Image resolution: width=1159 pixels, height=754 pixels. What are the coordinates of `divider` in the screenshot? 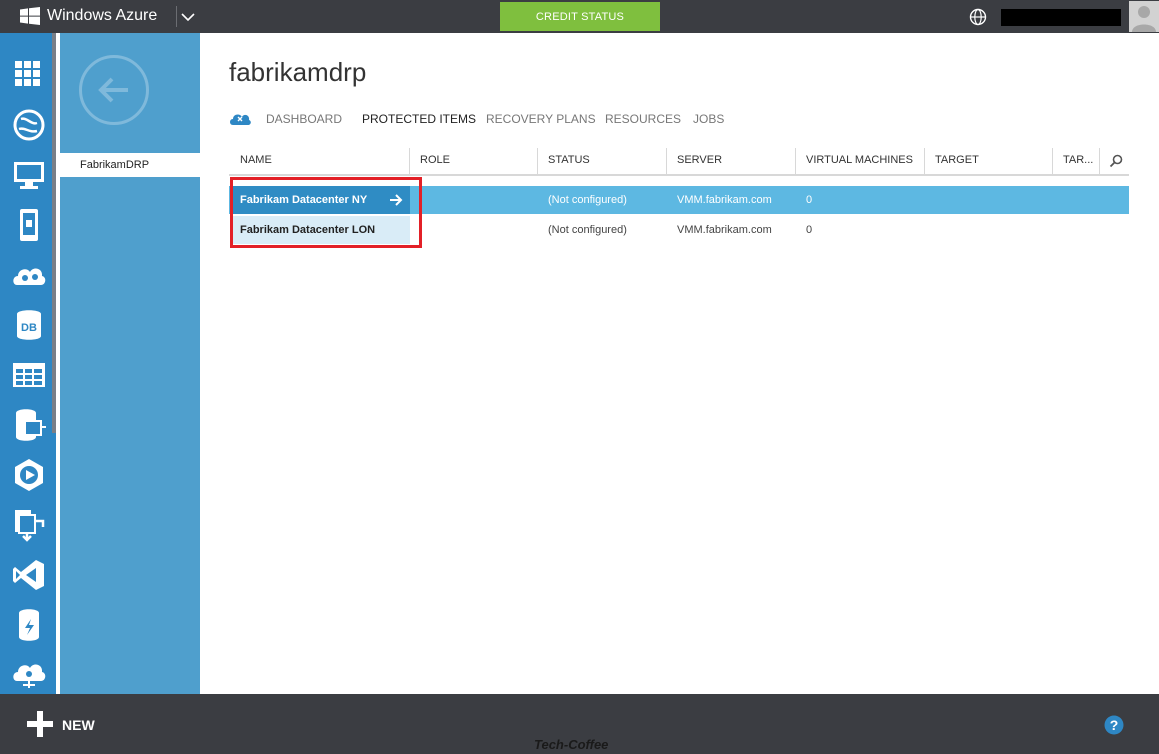 It's located at (176, 16).